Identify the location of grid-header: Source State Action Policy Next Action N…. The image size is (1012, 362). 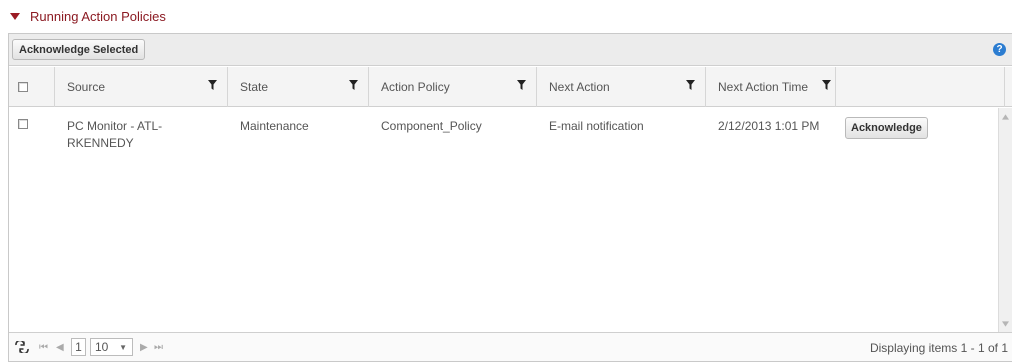
(510, 87).